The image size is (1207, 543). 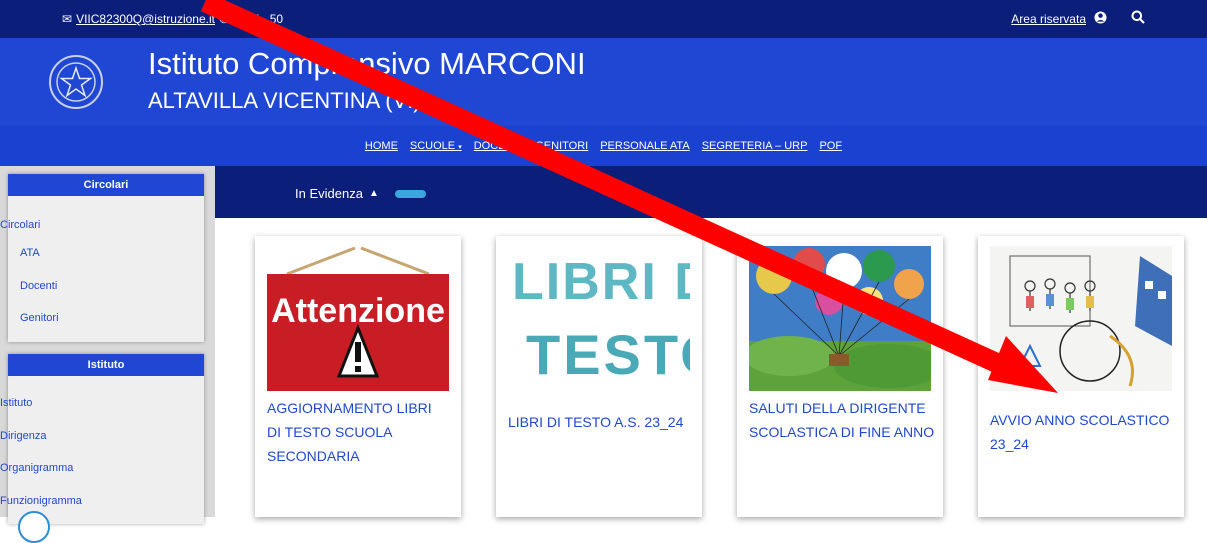 I want to click on nav-docenti: DOCENTI, so click(x=499, y=146).